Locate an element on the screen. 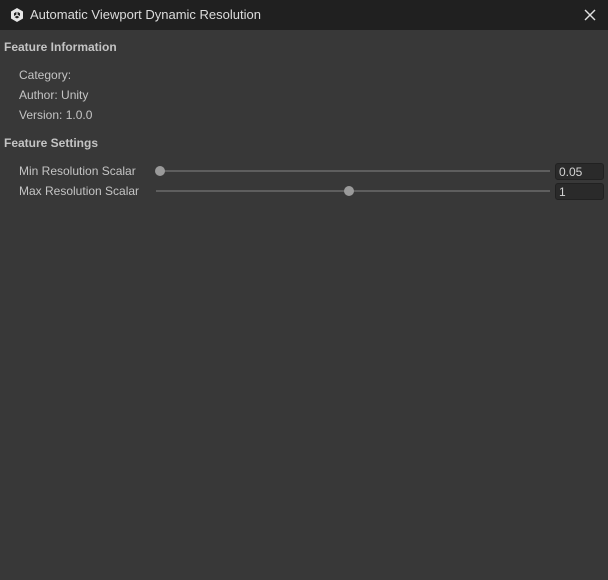 The height and width of the screenshot is (580, 608). max-resolution-scalar-label: Max Resolution Scalar is located at coordinates (79, 191).